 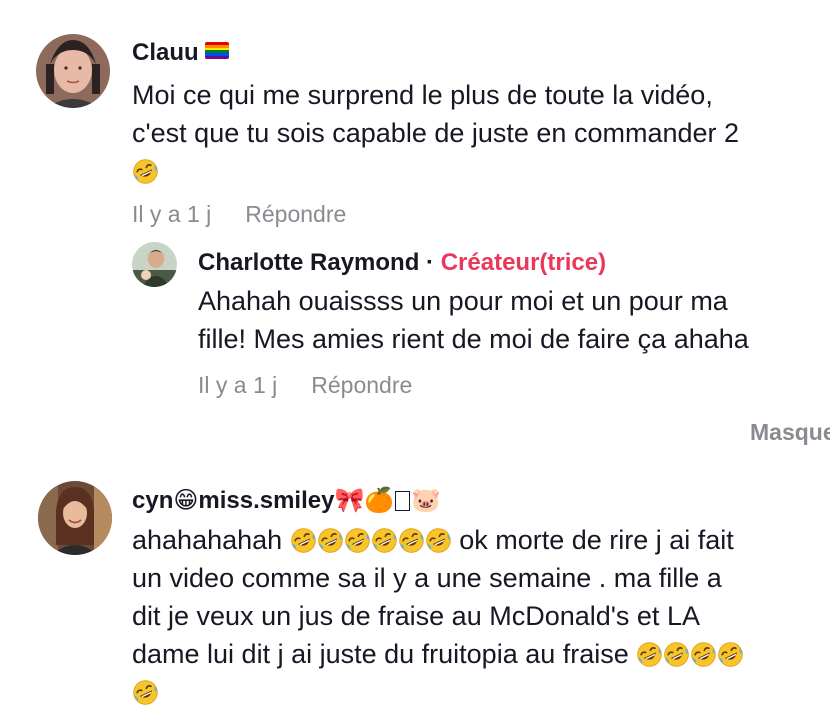 What do you see at coordinates (523, 262) in the screenshot?
I see `creator-badge: Créateur(trice)` at bounding box center [523, 262].